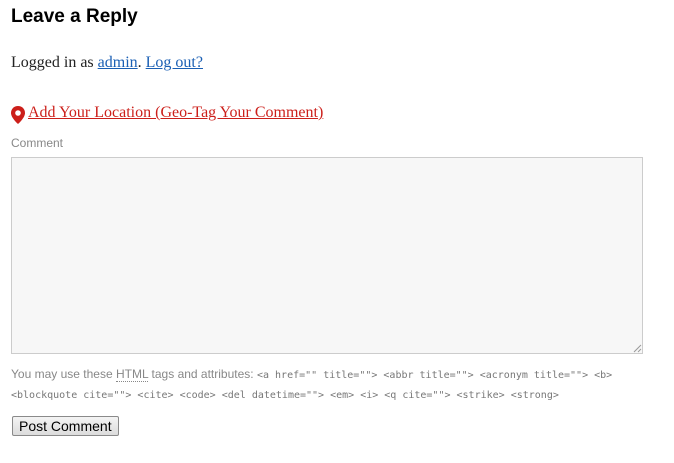  I want to click on html-abbr: HTML, so click(132, 374).